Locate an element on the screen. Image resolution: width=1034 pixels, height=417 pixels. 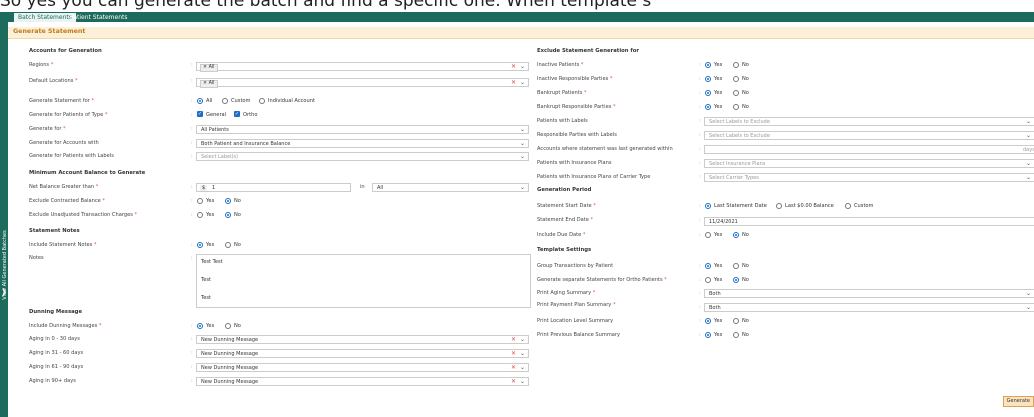
ins-plans-select: Select Insurance Plans ⌄ is located at coordinates (869, 163).